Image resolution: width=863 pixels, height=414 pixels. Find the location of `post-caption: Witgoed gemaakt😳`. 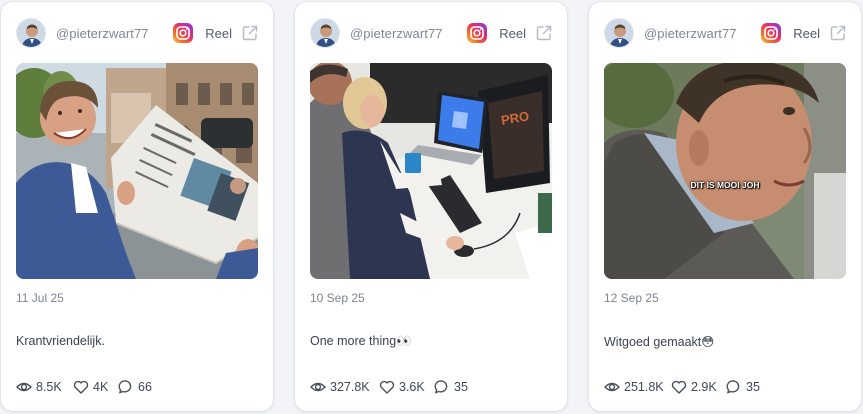

post-caption: Witgoed gemaakt😳 is located at coordinates (659, 342).